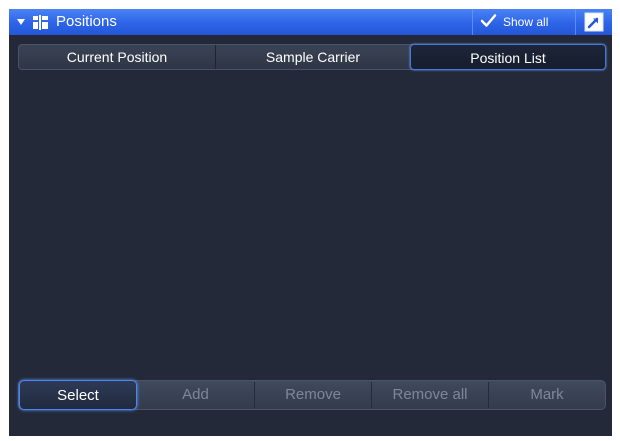 This screenshot has width=620, height=441. I want to click on position-list-toolbar: Select Add Remove Remove all Mark, so click(312, 395).